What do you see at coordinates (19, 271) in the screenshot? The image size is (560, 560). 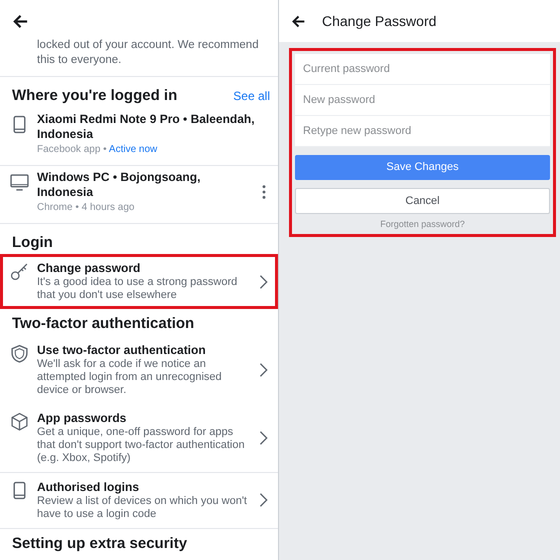 I see `key-icon` at bounding box center [19, 271].